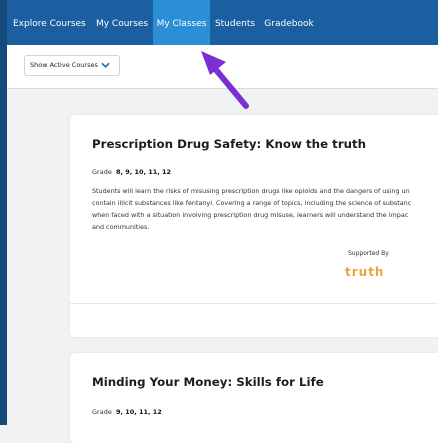 The height and width of the screenshot is (443, 438). What do you see at coordinates (3, 212) in the screenshot?
I see `window-frame-left` at bounding box center [3, 212].